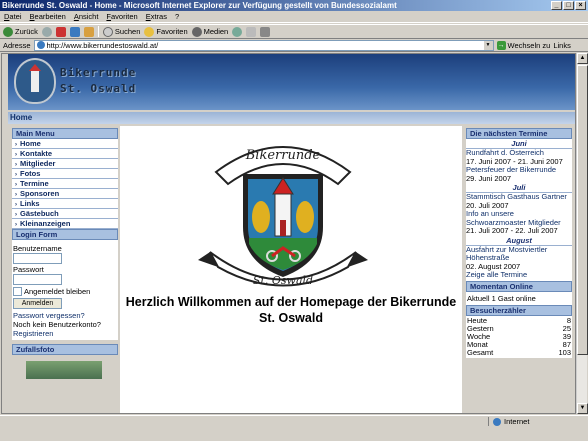 This screenshot has width=588, height=441. Describe the element at coordinates (582, 408) in the screenshot. I see `scroll-down-icon: ▼` at that location.